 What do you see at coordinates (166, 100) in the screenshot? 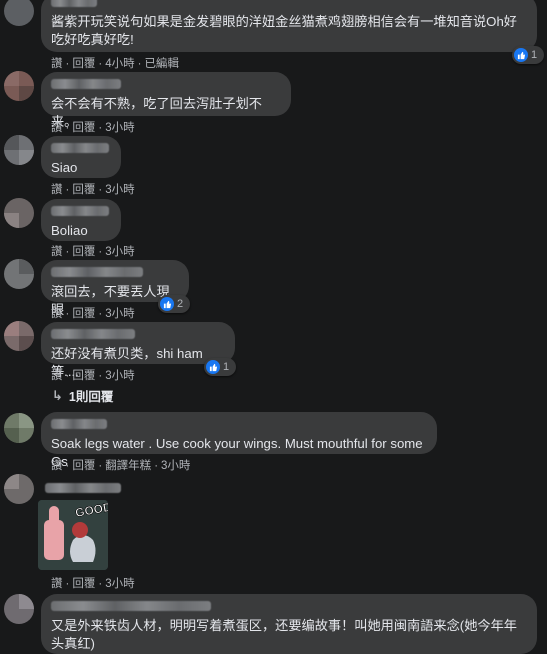
I see `comment-bubble: 会不会有不熟，吃了回去泻肚子划不来。` at bounding box center [166, 100].